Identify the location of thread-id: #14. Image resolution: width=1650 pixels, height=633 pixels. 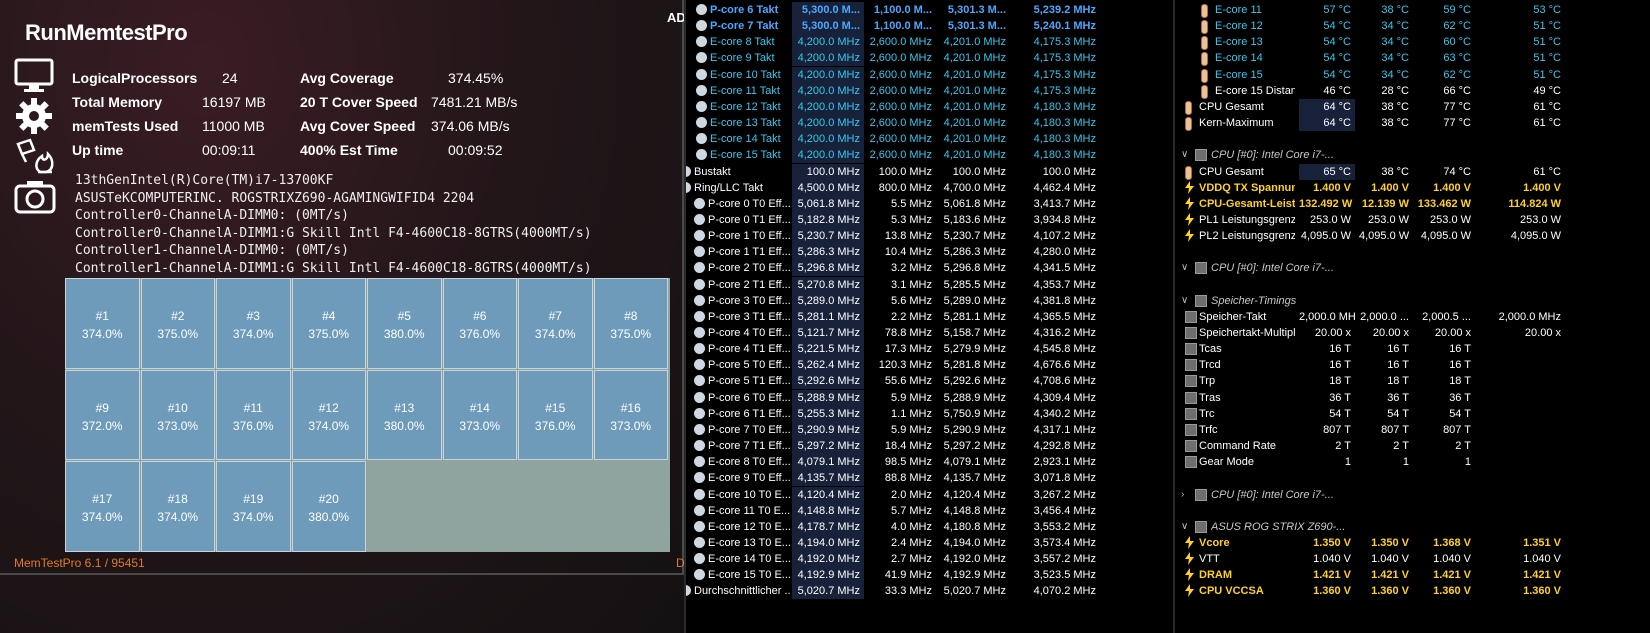
(479, 407).